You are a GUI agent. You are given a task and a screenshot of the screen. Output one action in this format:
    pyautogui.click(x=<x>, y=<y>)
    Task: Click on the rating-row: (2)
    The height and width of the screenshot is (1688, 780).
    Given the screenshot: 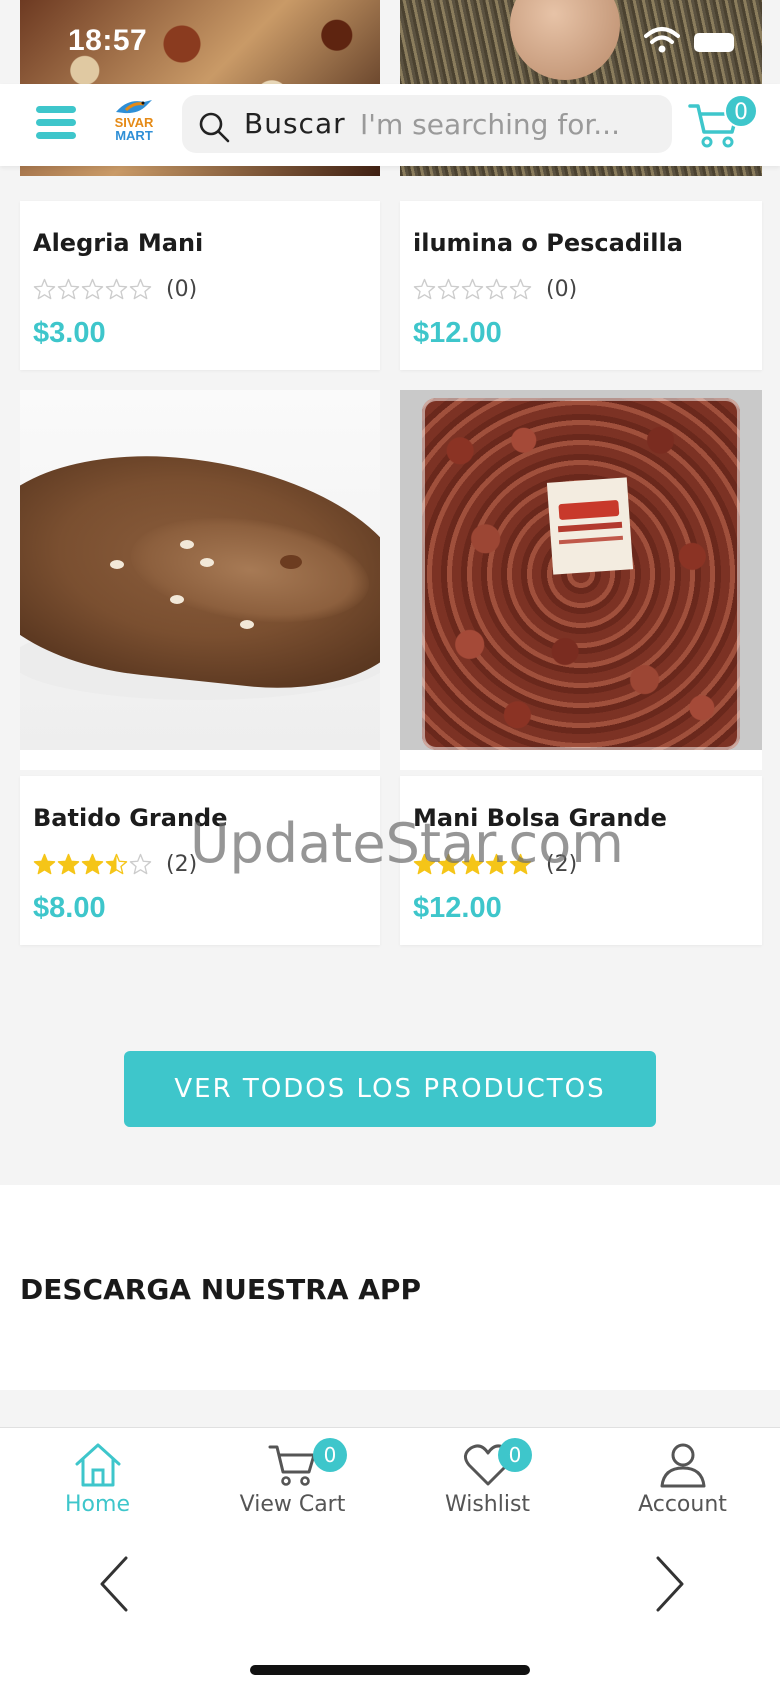 What is the action you would take?
    pyautogui.click(x=115, y=864)
    